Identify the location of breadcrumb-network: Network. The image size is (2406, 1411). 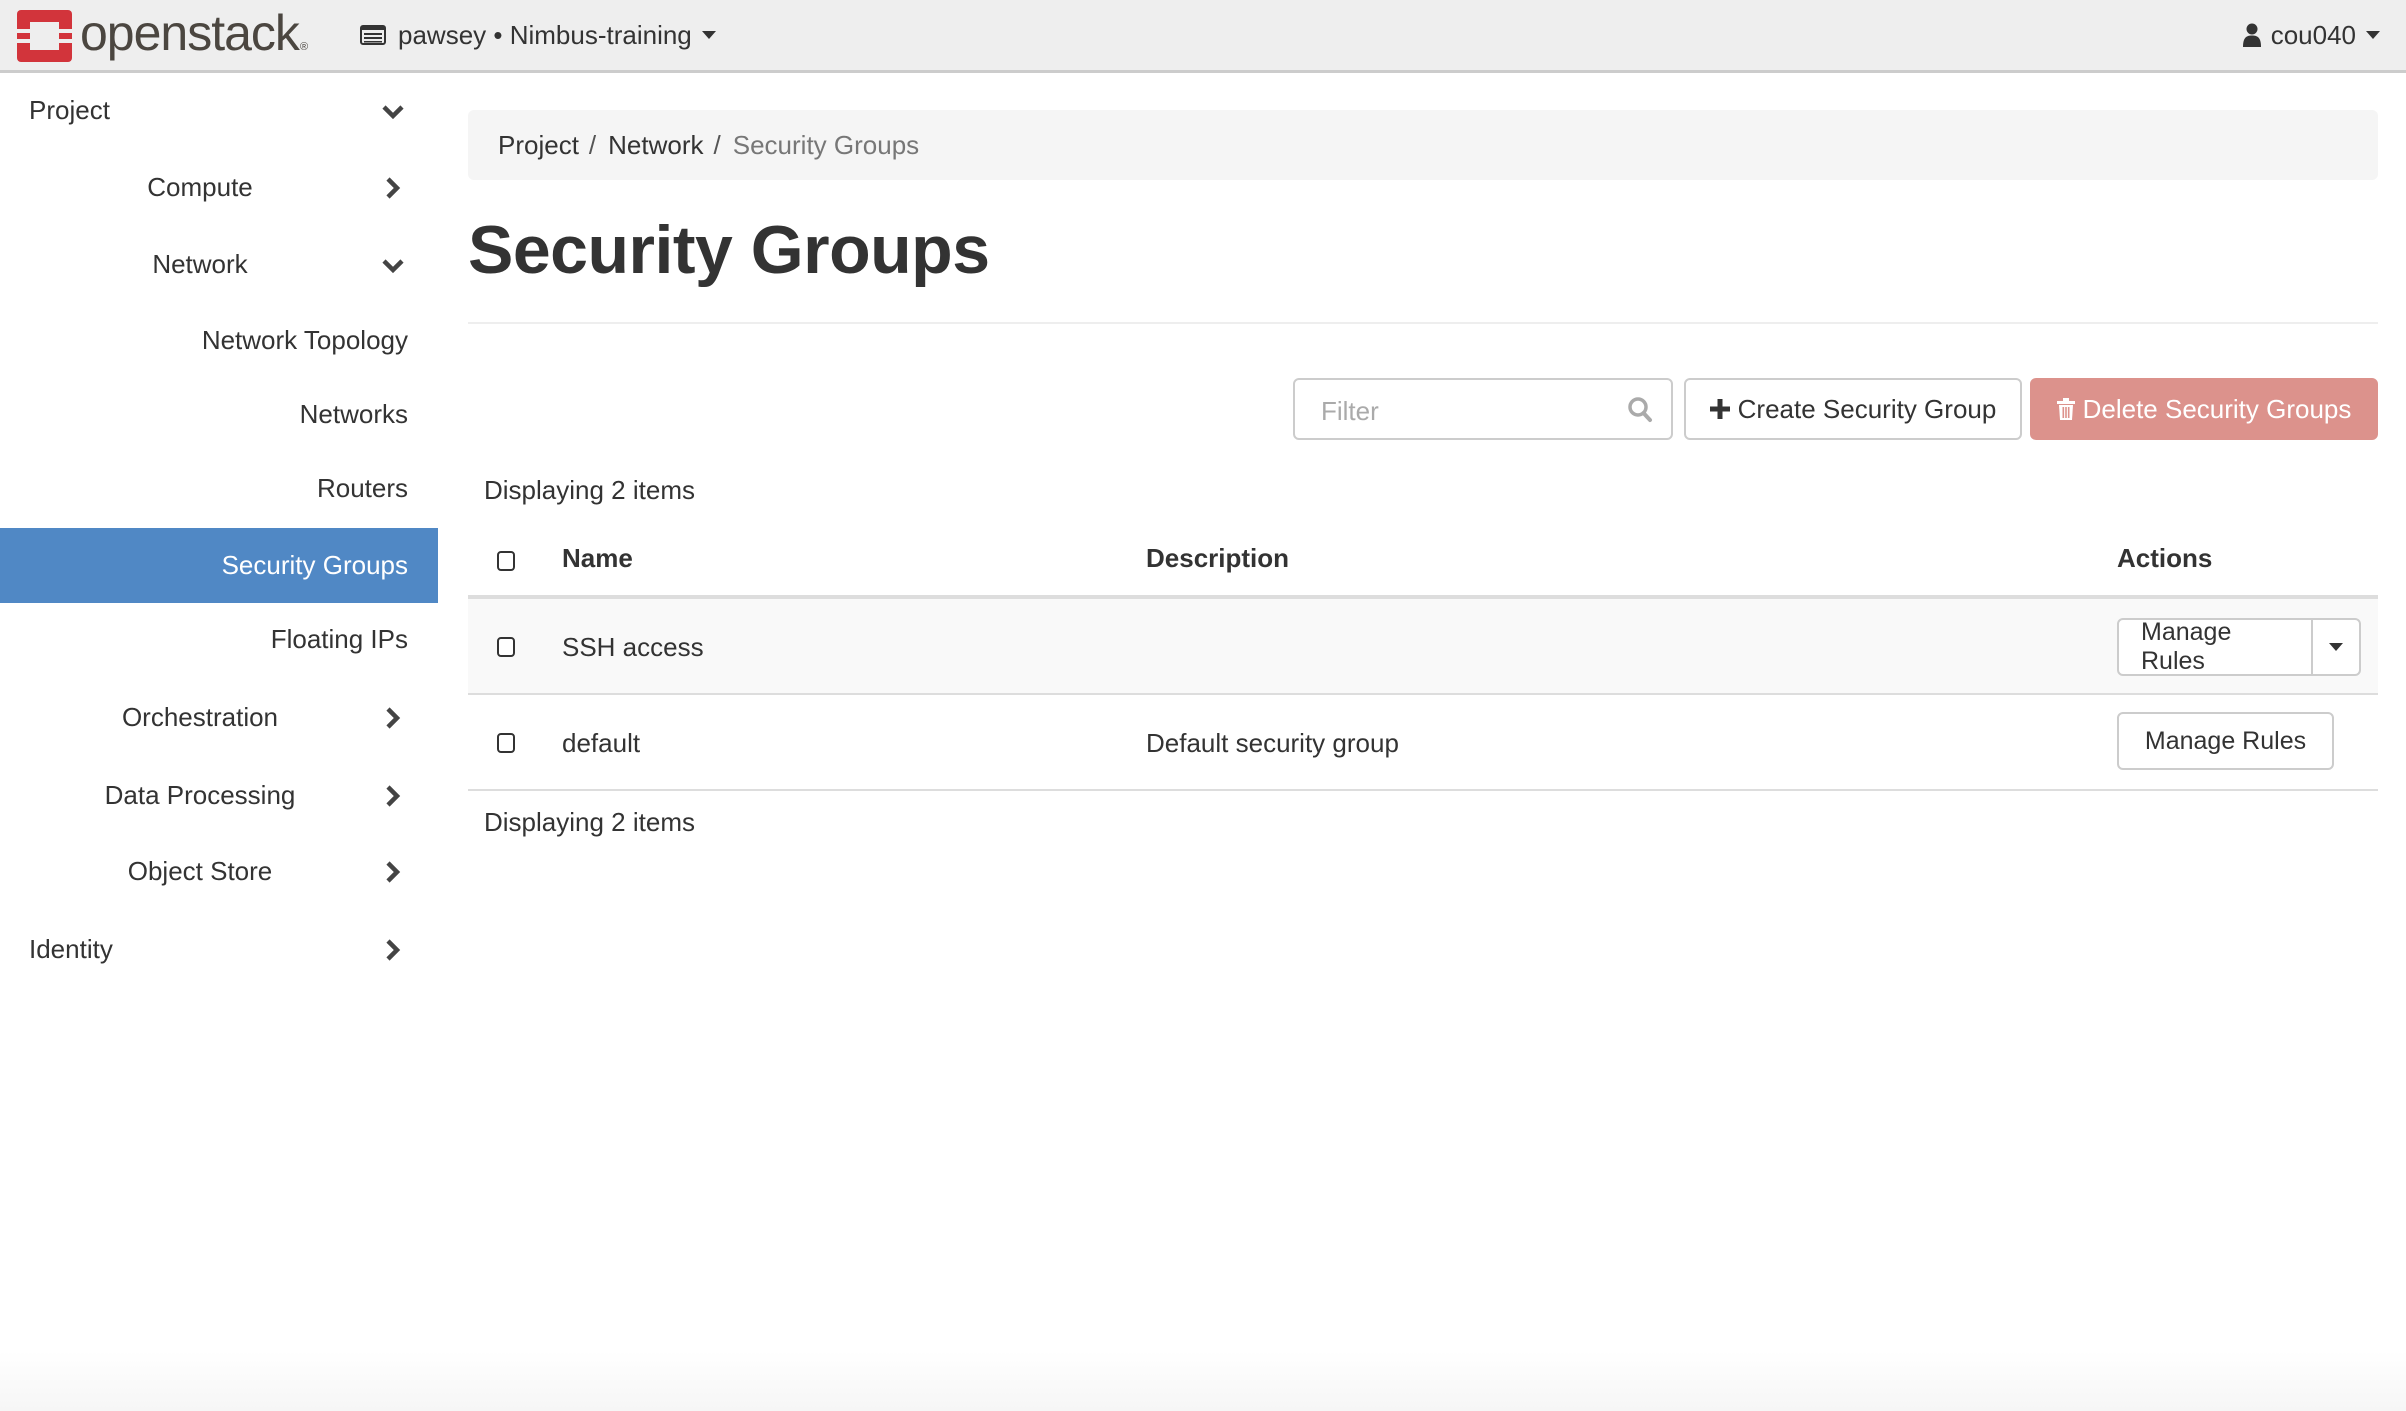
(655, 145).